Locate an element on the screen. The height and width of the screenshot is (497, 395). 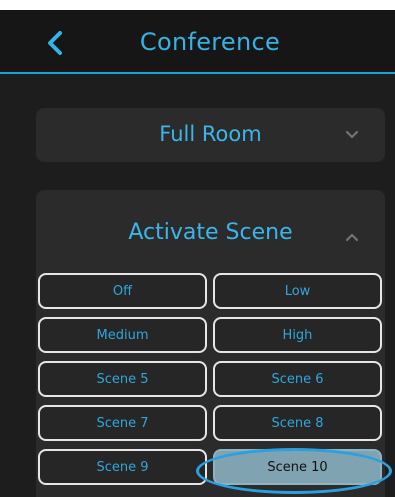
page-title: Conference is located at coordinates (210, 42).